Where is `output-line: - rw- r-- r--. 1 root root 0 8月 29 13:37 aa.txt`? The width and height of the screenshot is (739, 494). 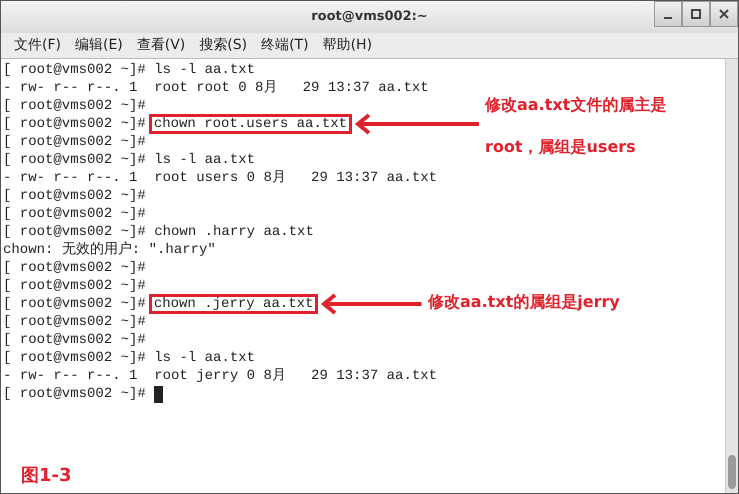
output-line: - rw- r-- r--. 1 root root 0 8月 29 13:37 aa.txt is located at coordinates (216, 88).